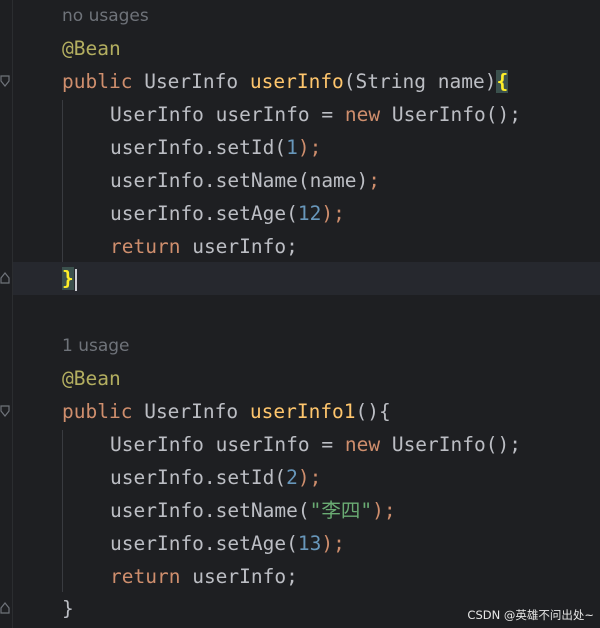 The width and height of the screenshot is (600, 628). I want to click on matched-brace-token: {, so click(502, 81).